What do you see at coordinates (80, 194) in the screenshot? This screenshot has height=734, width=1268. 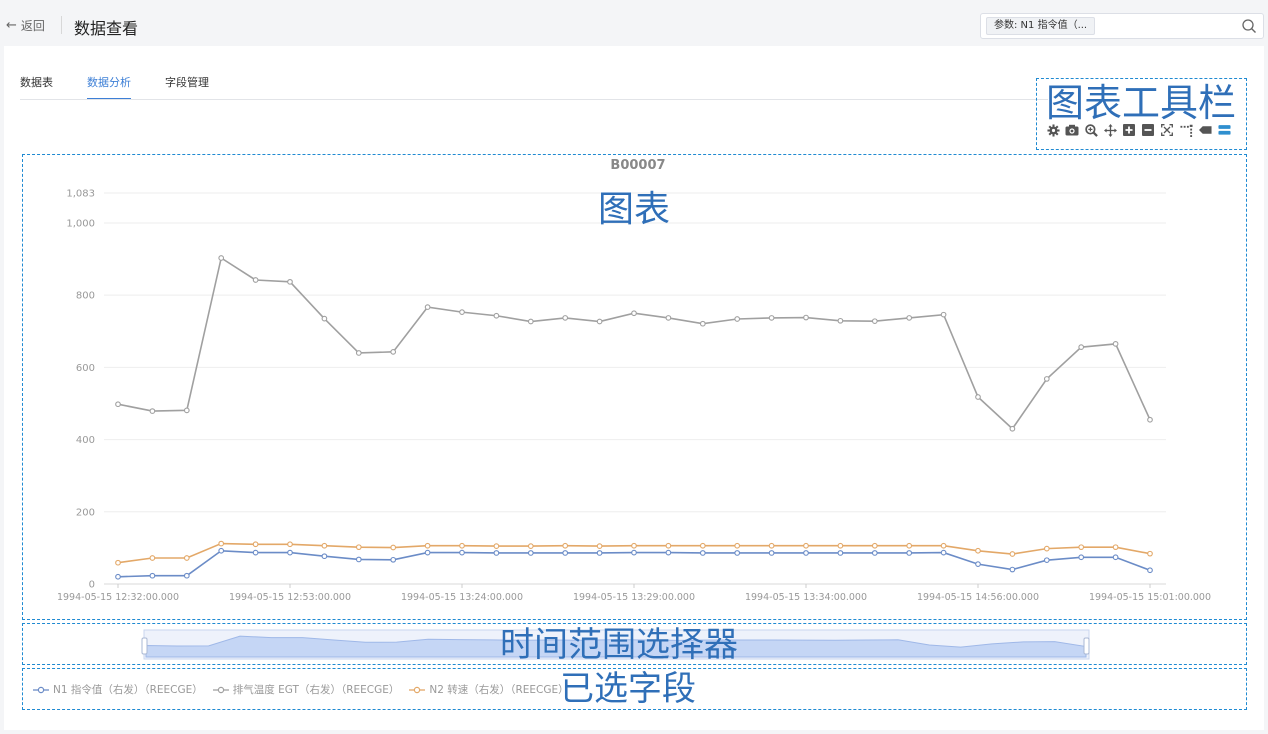 I see `y-tick-label: 1,083` at bounding box center [80, 194].